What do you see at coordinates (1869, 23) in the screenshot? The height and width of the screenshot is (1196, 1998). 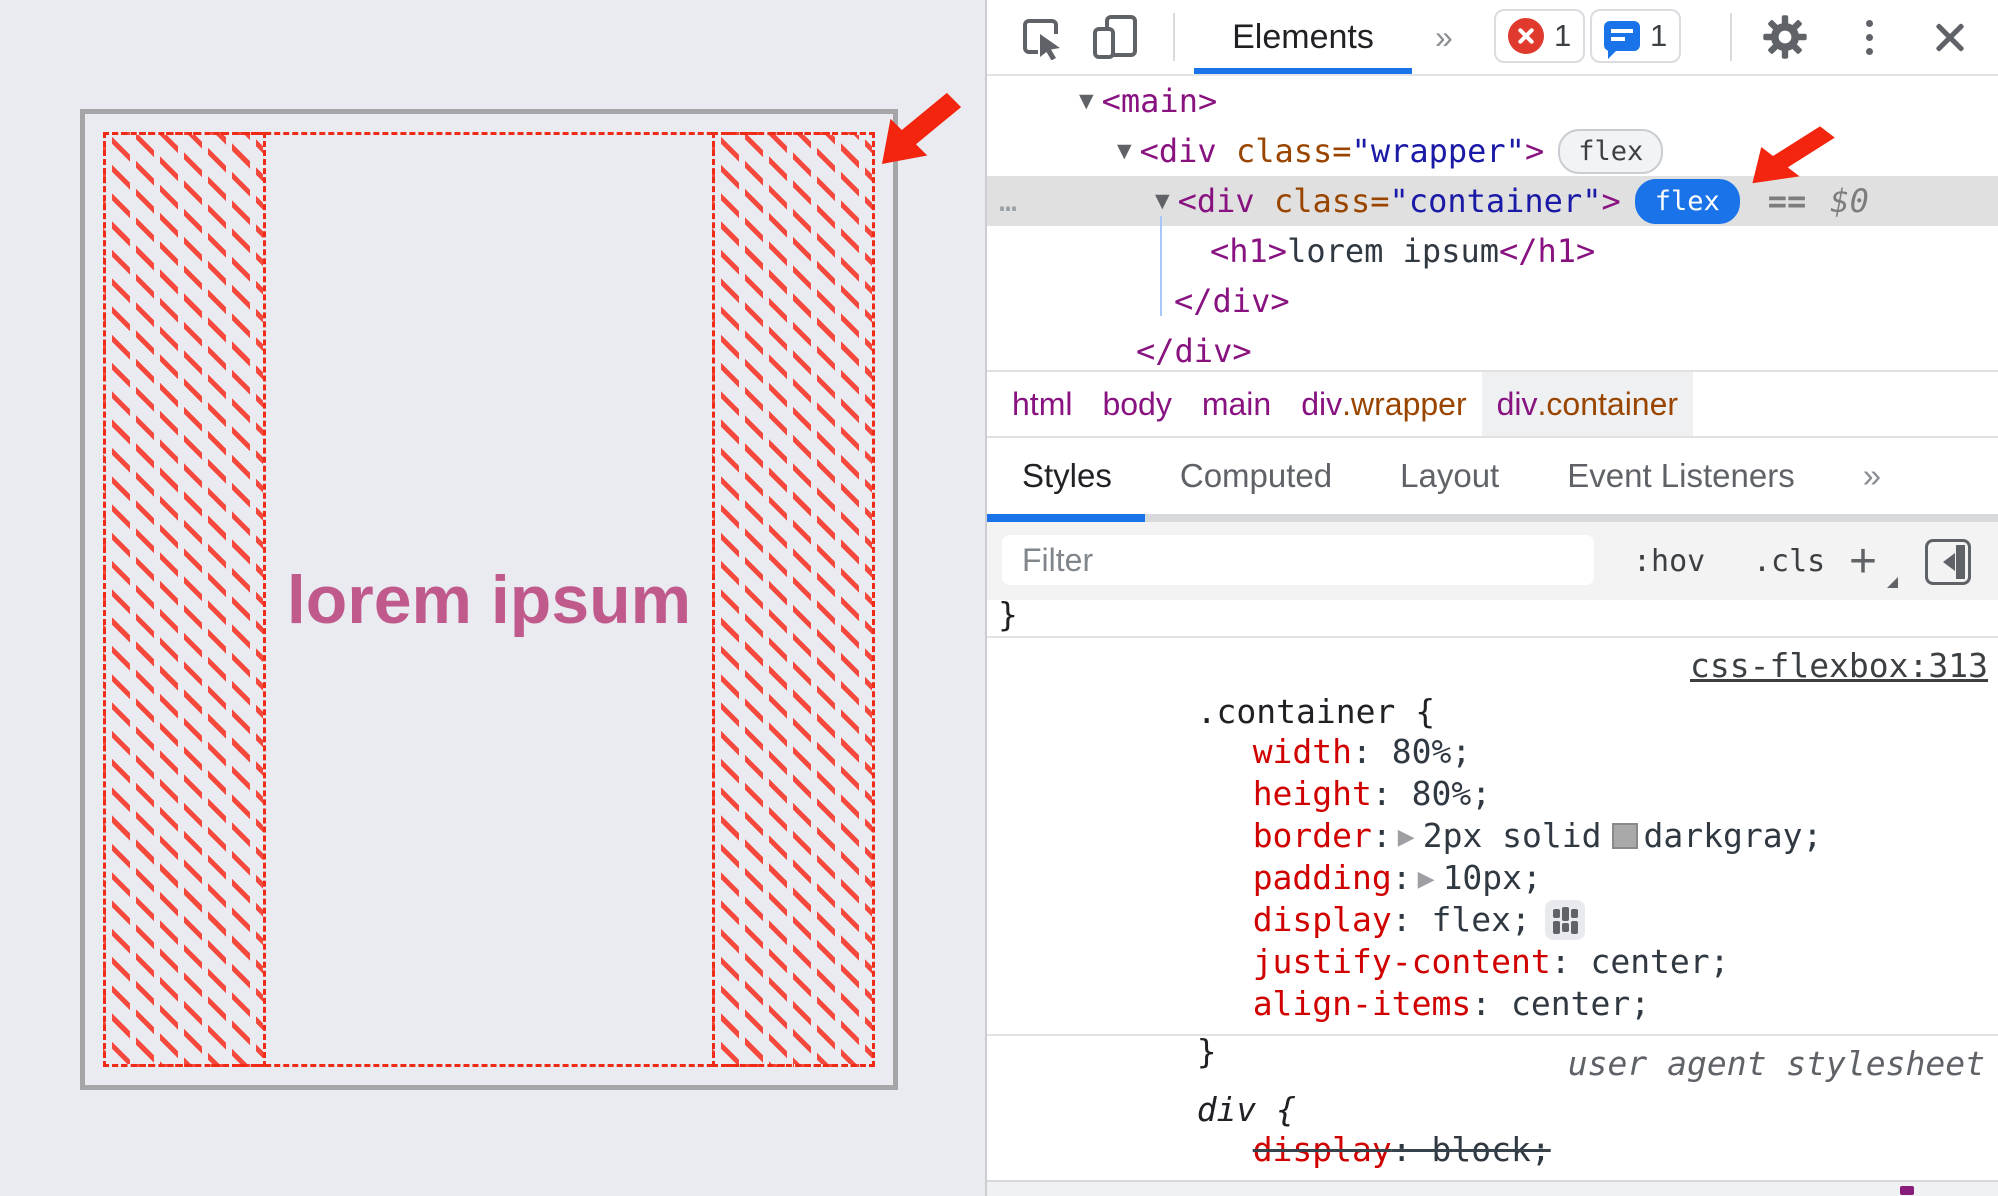 I see `dots-vertical-icon` at bounding box center [1869, 23].